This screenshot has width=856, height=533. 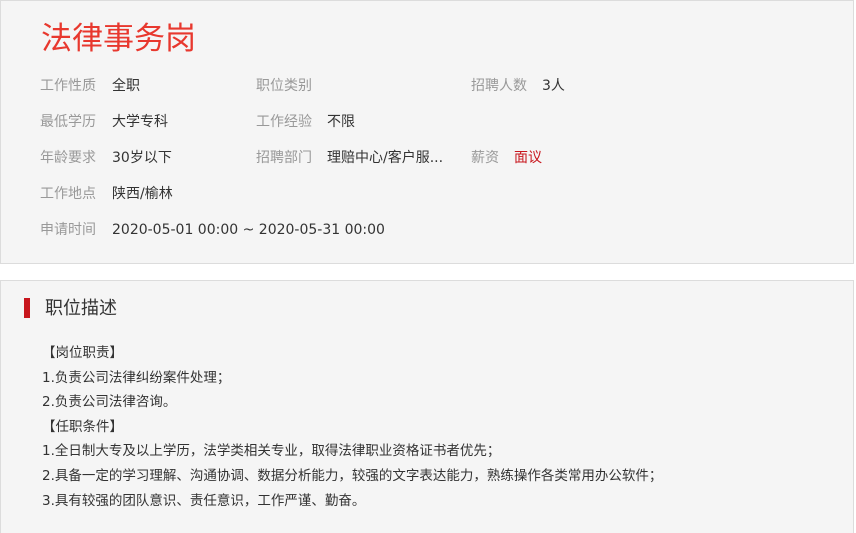 What do you see at coordinates (27, 308) in the screenshot?
I see `section-marker` at bounding box center [27, 308].